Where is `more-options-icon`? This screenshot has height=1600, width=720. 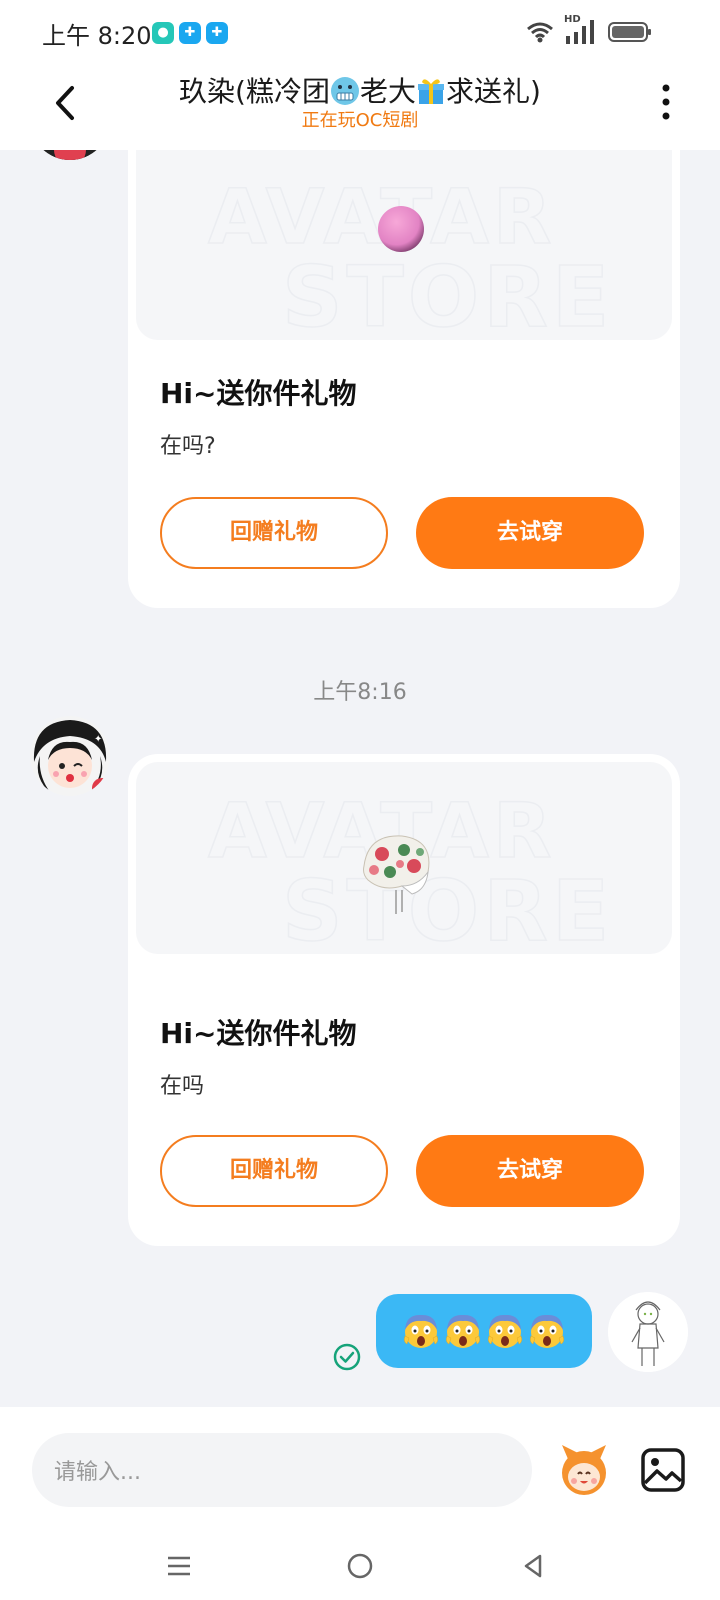
more-options-icon is located at coordinates (666, 102).